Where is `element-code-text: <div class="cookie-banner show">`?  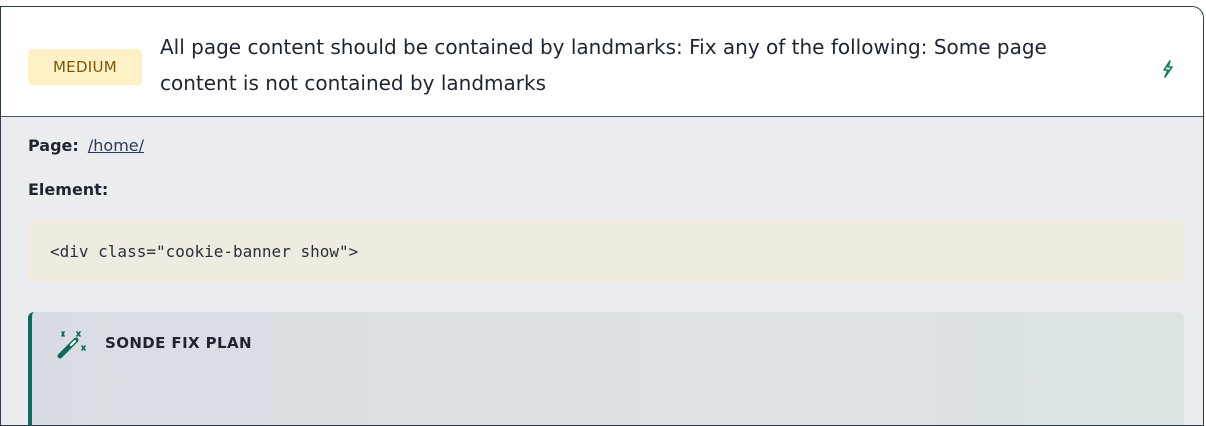 element-code-text: <div class="cookie-banner show"> is located at coordinates (204, 251).